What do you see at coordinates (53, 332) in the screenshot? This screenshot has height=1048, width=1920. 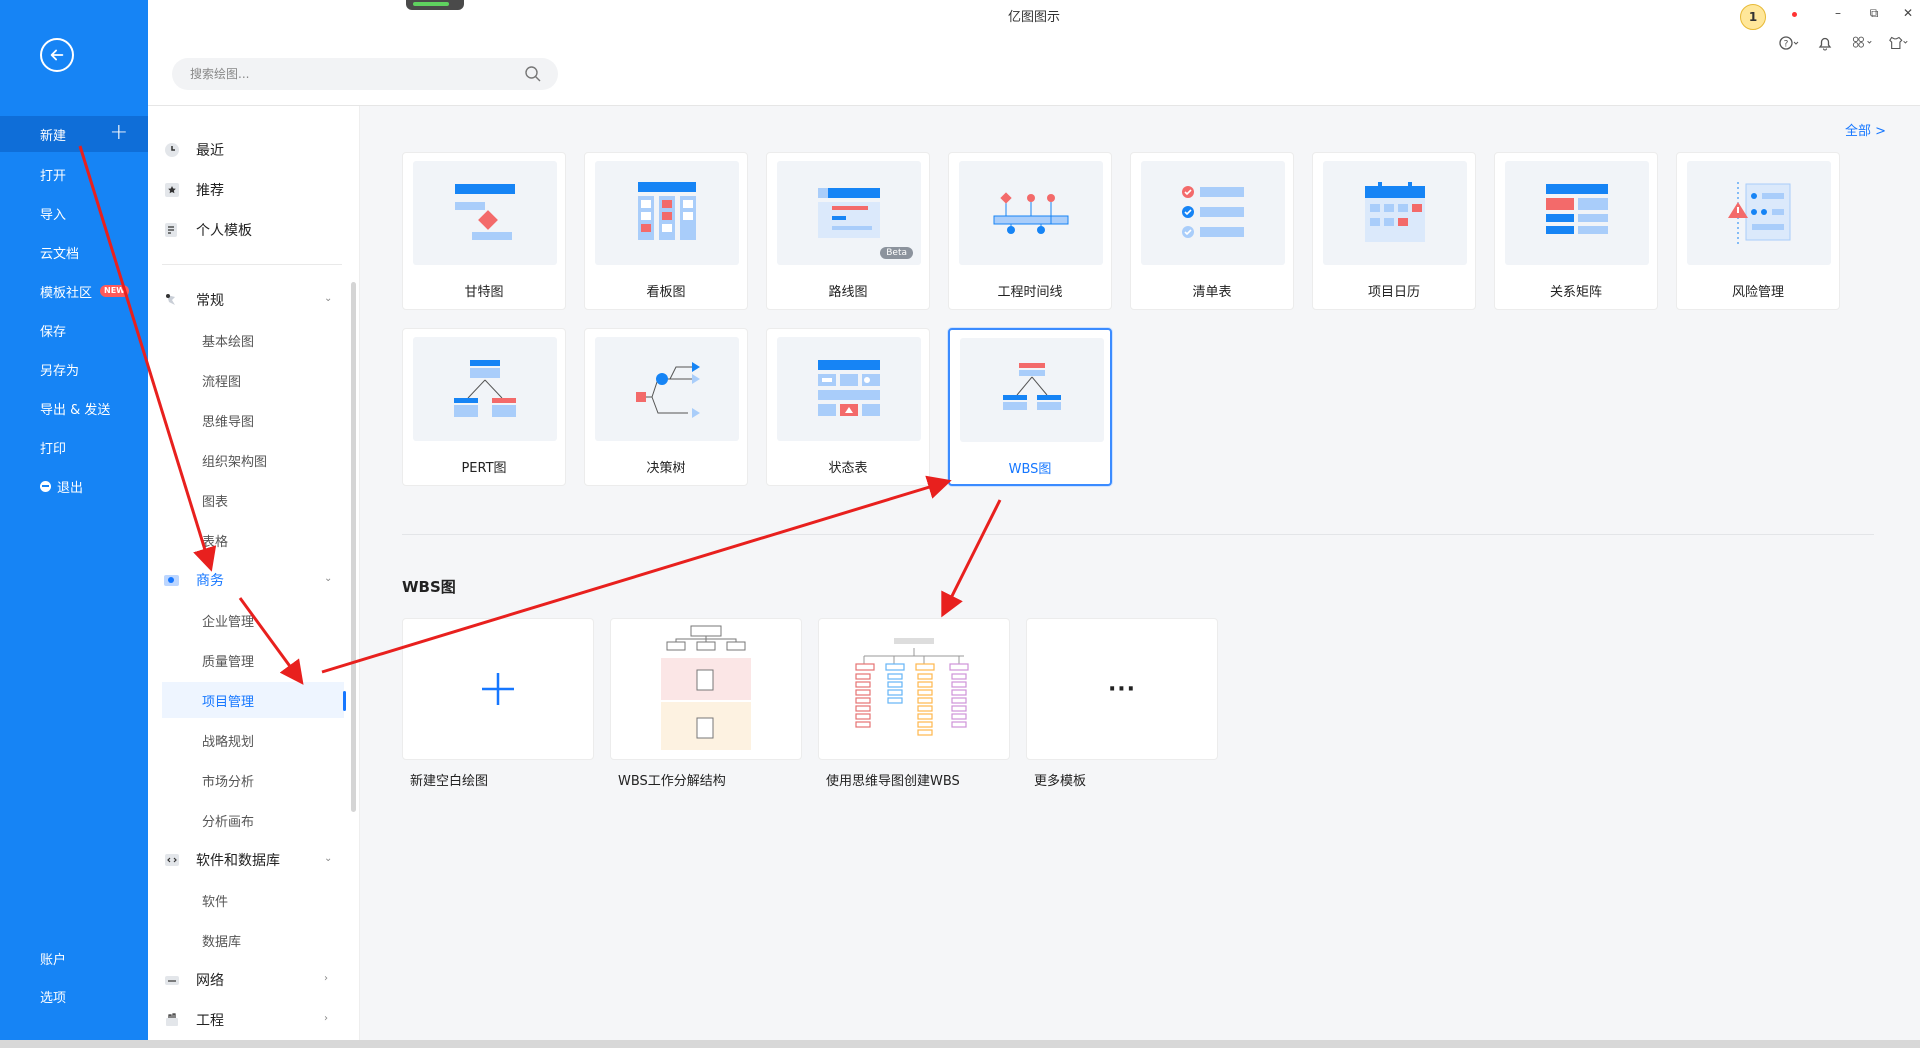 I see `rail-item-label: 保存` at bounding box center [53, 332].